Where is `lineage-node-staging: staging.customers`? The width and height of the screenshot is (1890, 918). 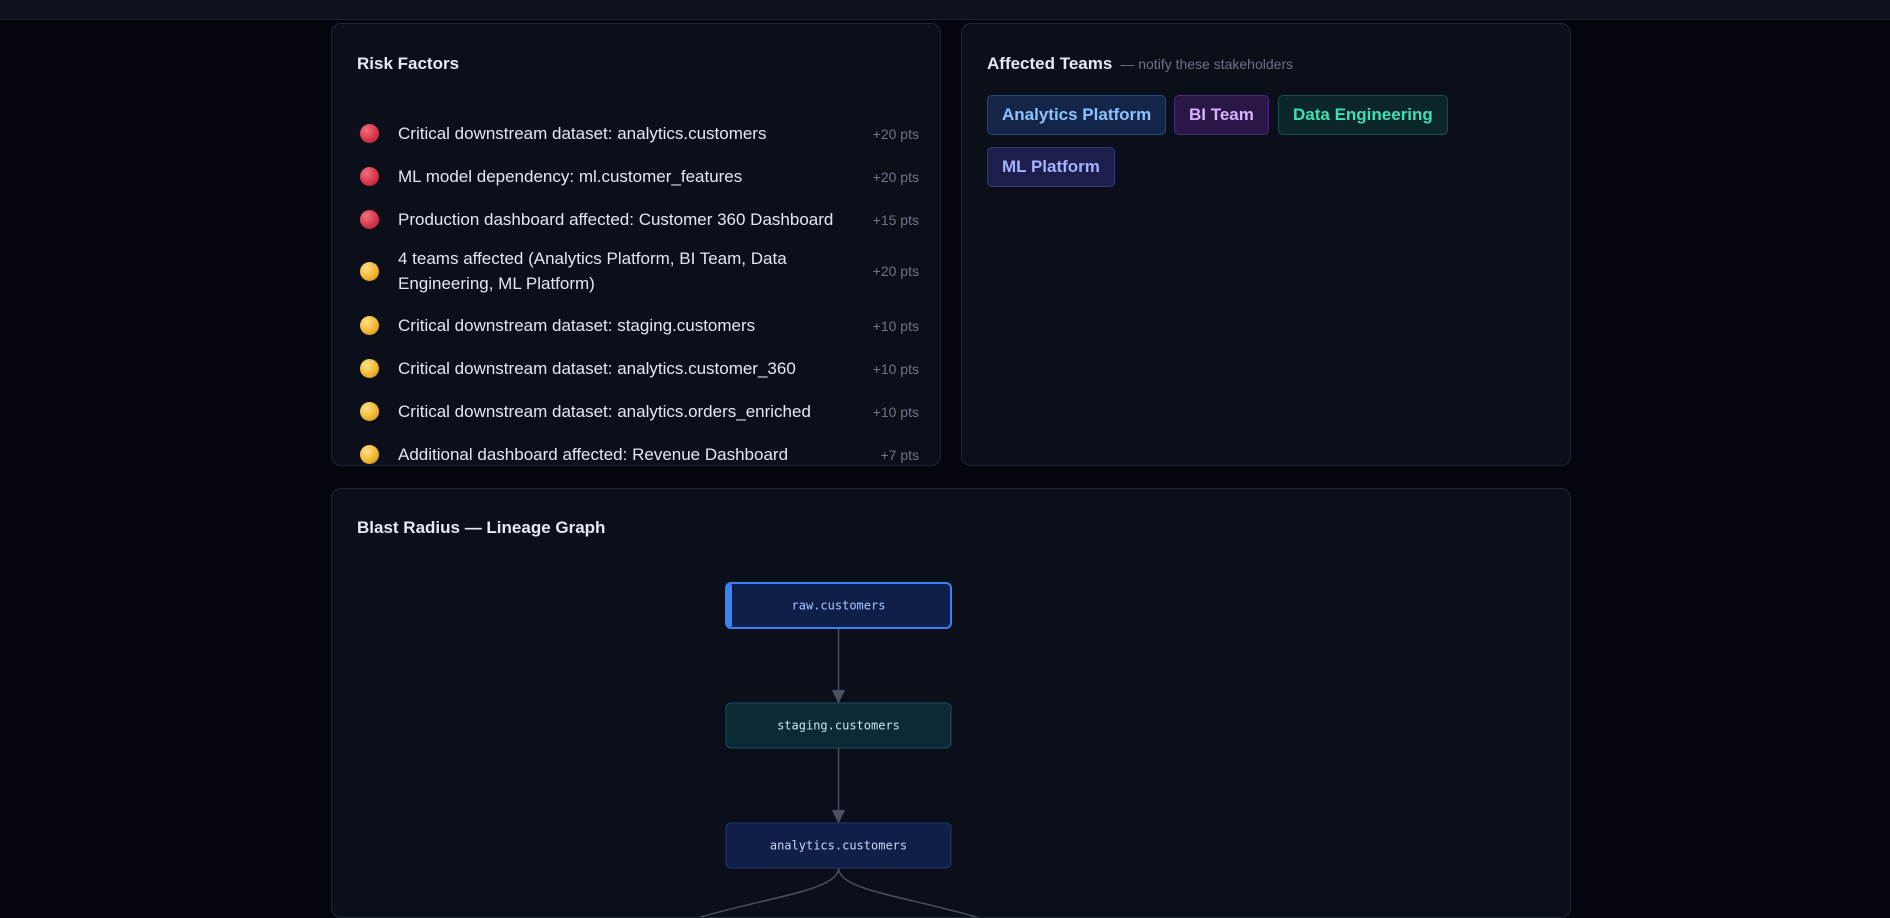
lineage-node-staging: staging.customers is located at coordinates (838, 725).